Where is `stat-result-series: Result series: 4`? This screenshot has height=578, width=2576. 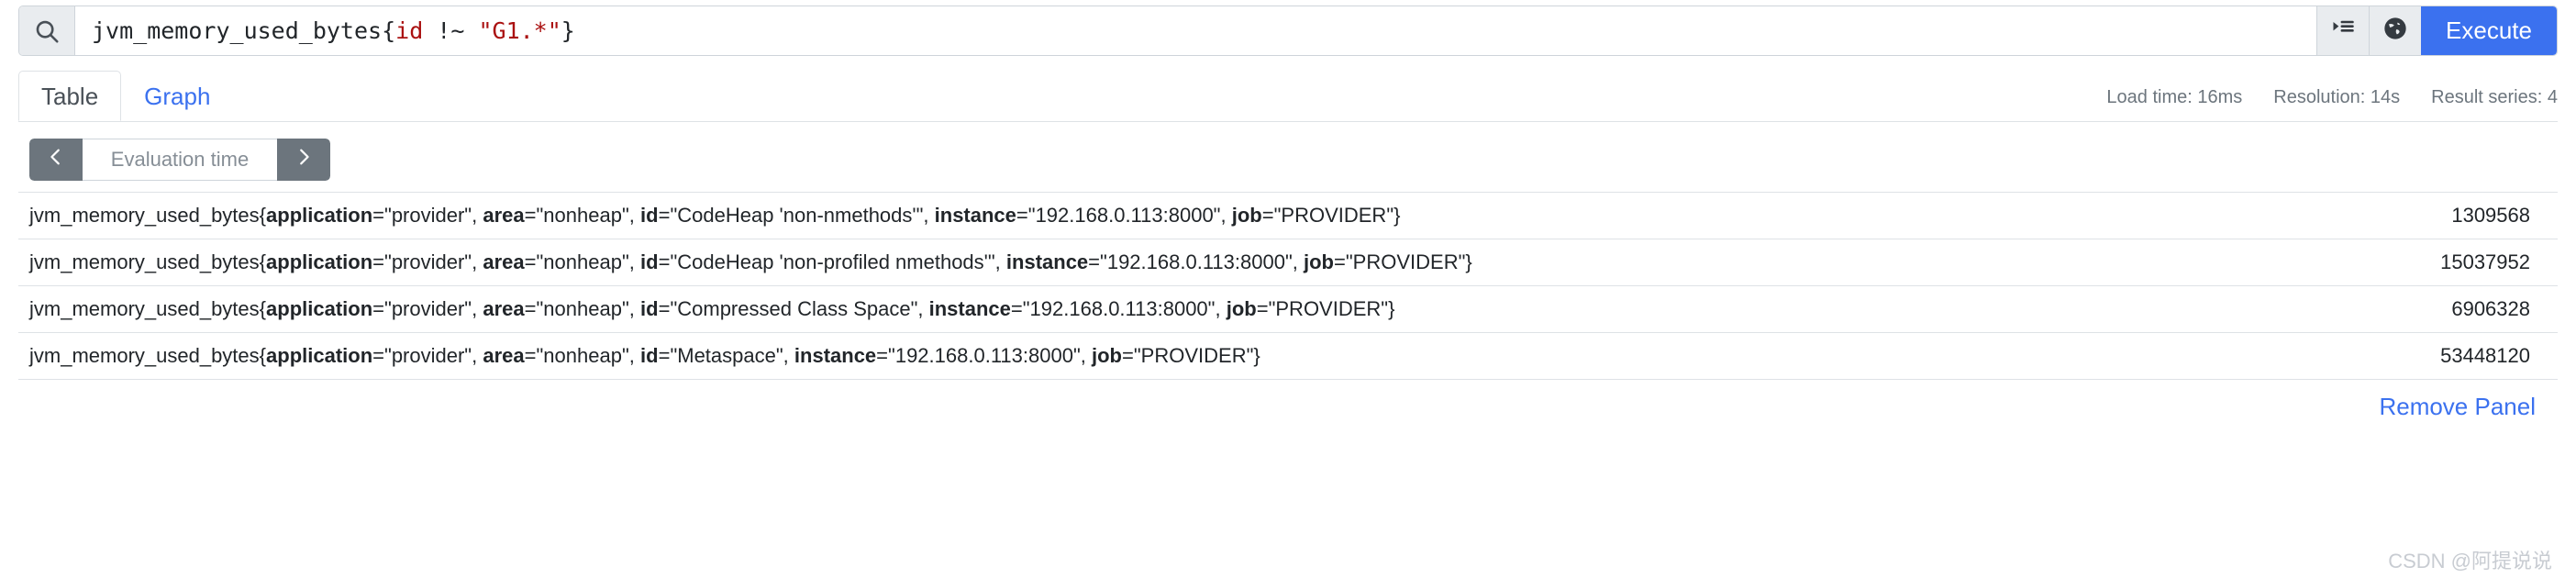
stat-result-series: Result series: 4 is located at coordinates (2494, 97).